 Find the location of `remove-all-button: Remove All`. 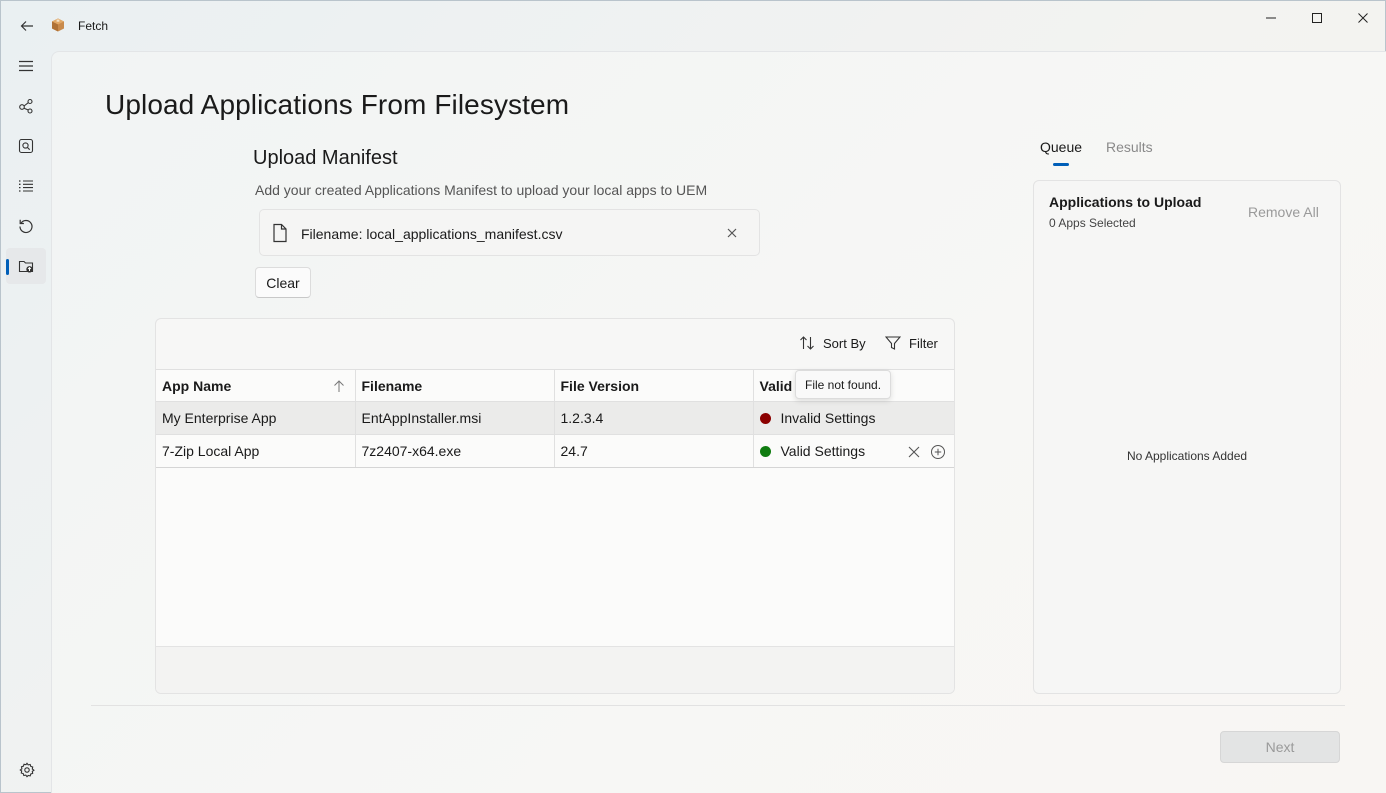

remove-all-button: Remove All is located at coordinates (1283, 212).